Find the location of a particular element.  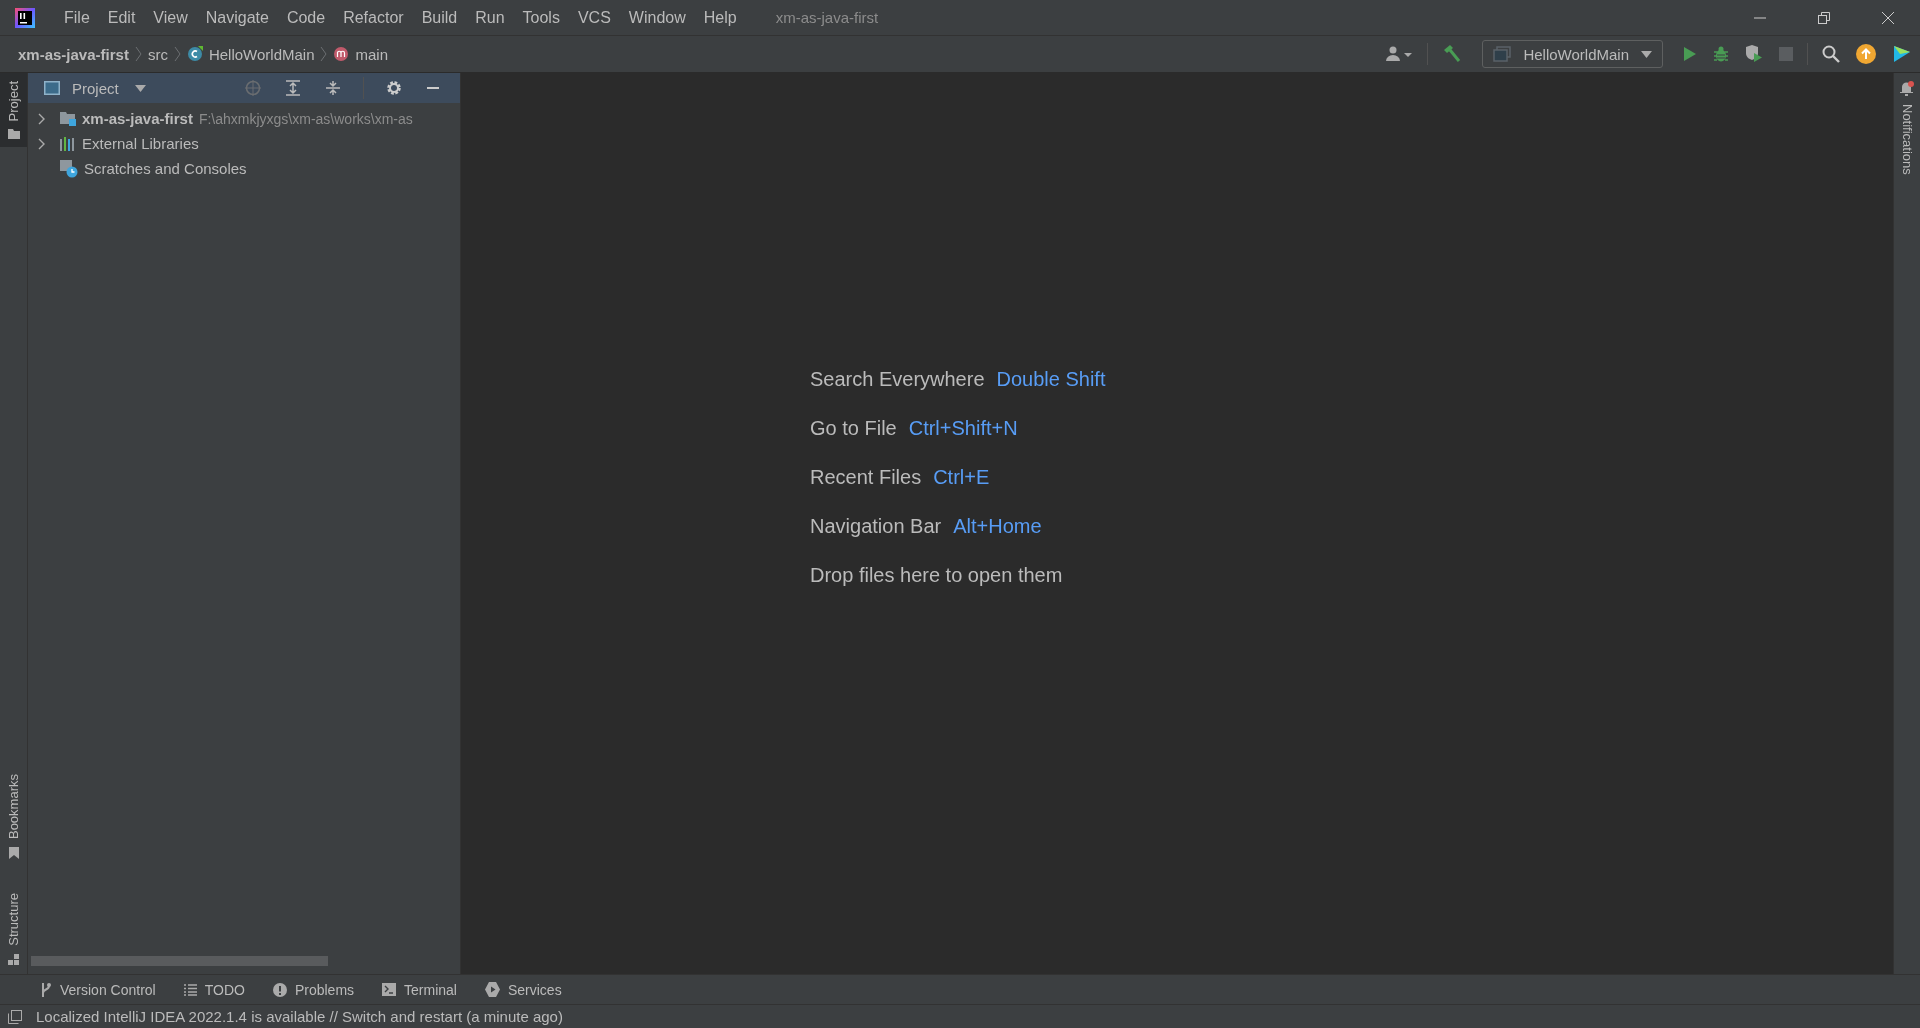

window-title: xm-as-java-first is located at coordinates (827, 17).